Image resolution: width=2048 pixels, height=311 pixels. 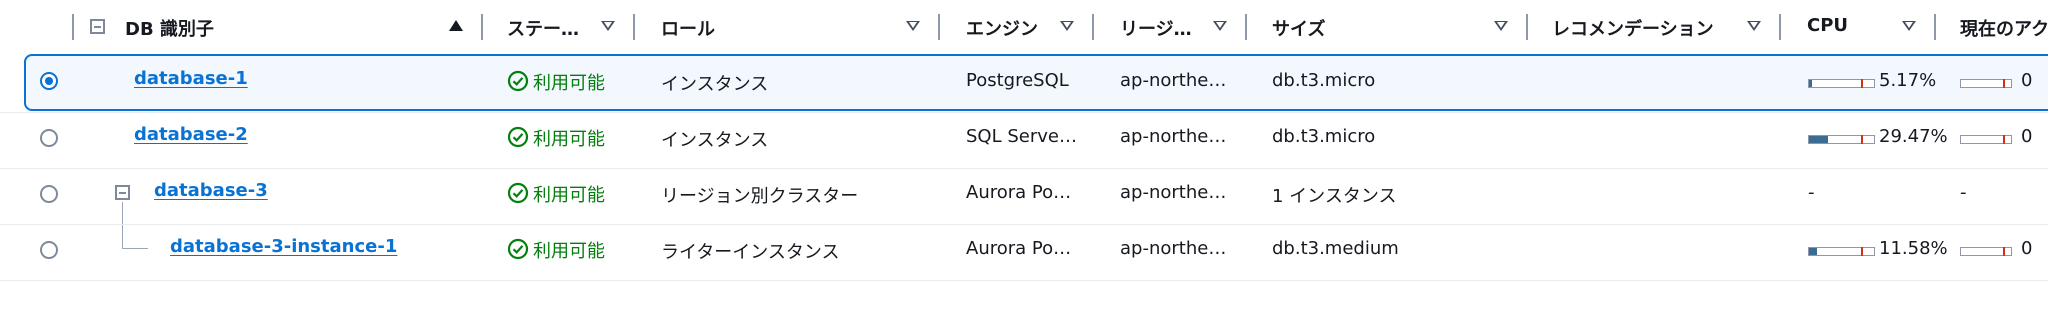 I want to click on db-identifier-link: database-3-instance-1, so click(x=283, y=246).